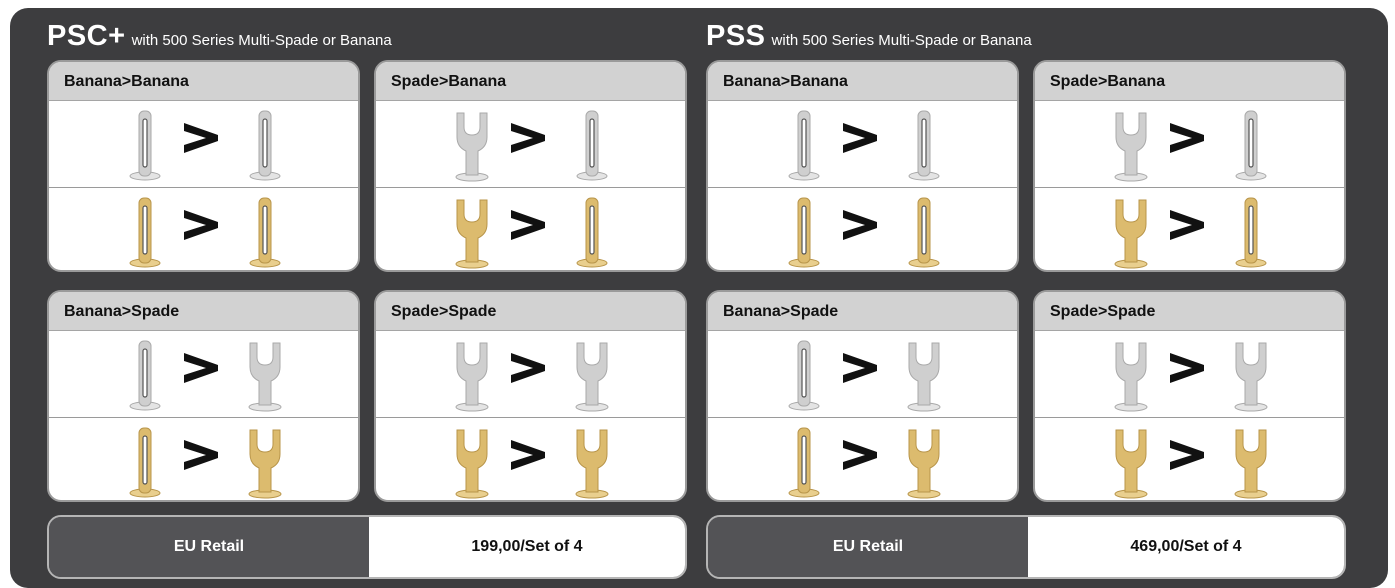 This screenshot has height=588, width=1395. What do you see at coordinates (736, 36) in the screenshot?
I see `section-name: PSS` at bounding box center [736, 36].